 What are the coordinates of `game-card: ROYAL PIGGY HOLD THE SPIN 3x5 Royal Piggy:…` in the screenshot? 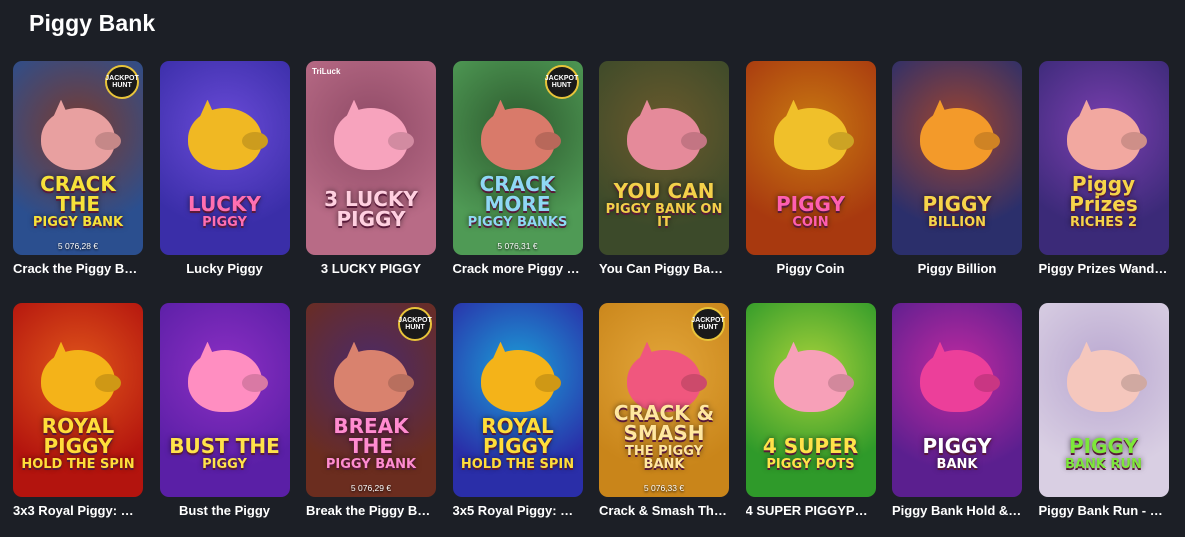 It's located at (517, 412).